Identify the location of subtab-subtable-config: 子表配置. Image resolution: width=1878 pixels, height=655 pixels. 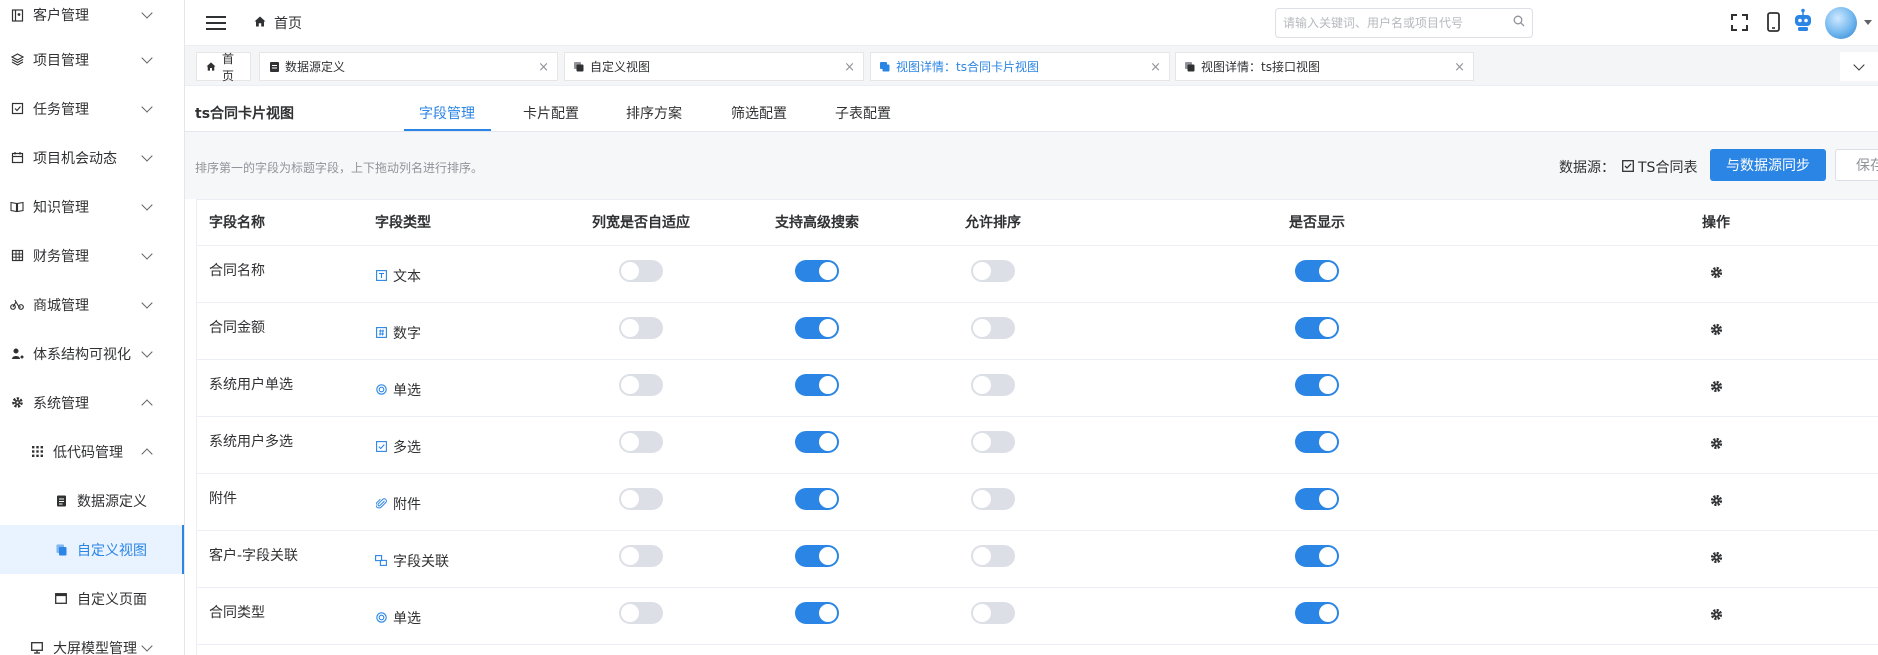
(863, 113).